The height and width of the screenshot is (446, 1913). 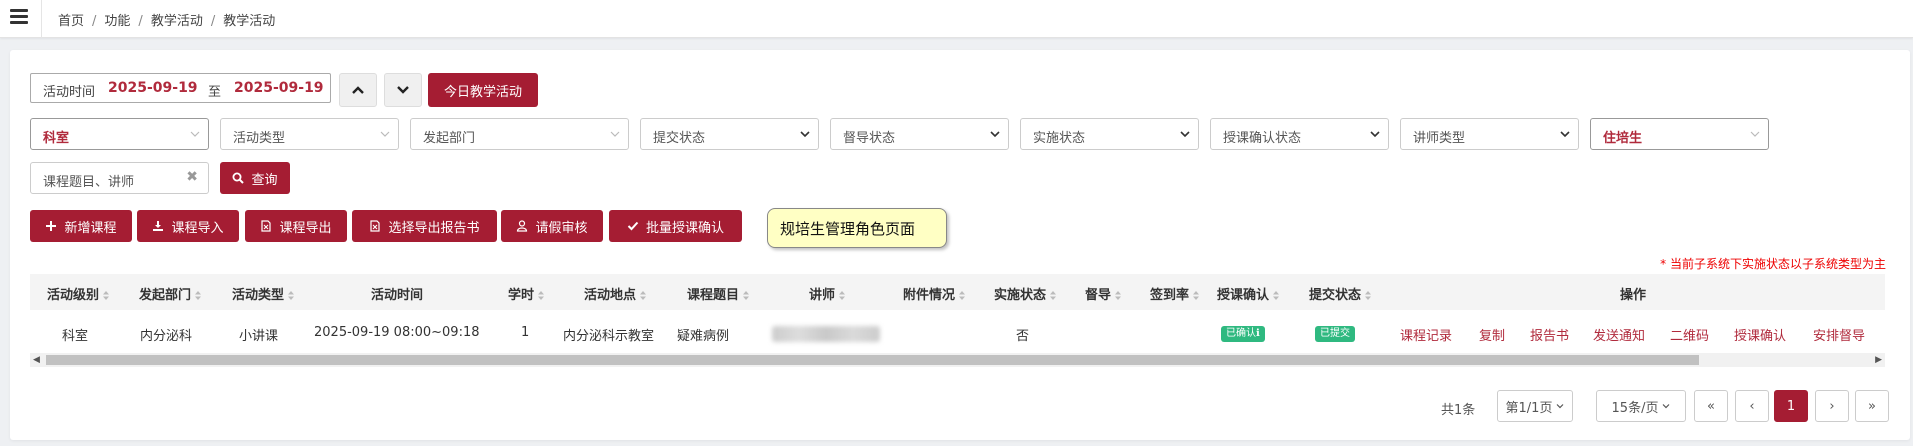 I want to click on prev-page-button: ‹, so click(x=1752, y=406).